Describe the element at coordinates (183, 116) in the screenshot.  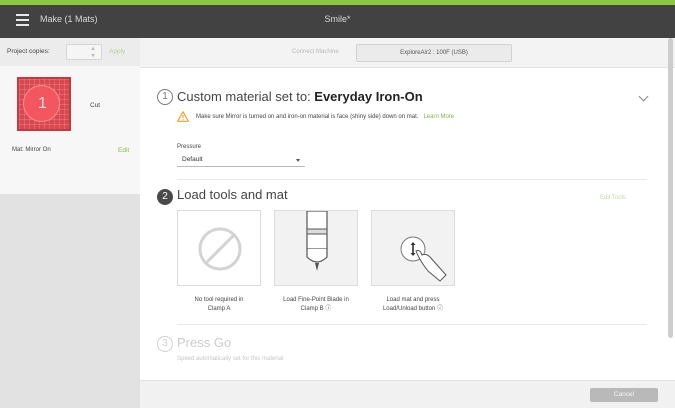
I see `warning-icon` at that location.